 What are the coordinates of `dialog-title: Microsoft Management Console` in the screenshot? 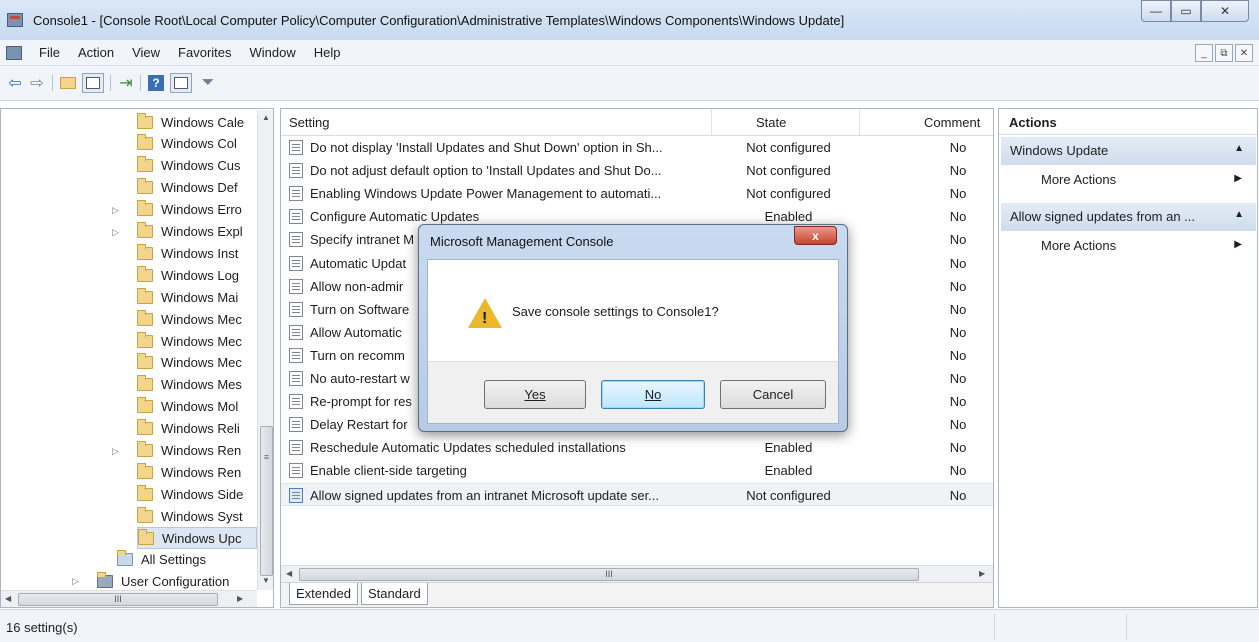 It's located at (522, 241).